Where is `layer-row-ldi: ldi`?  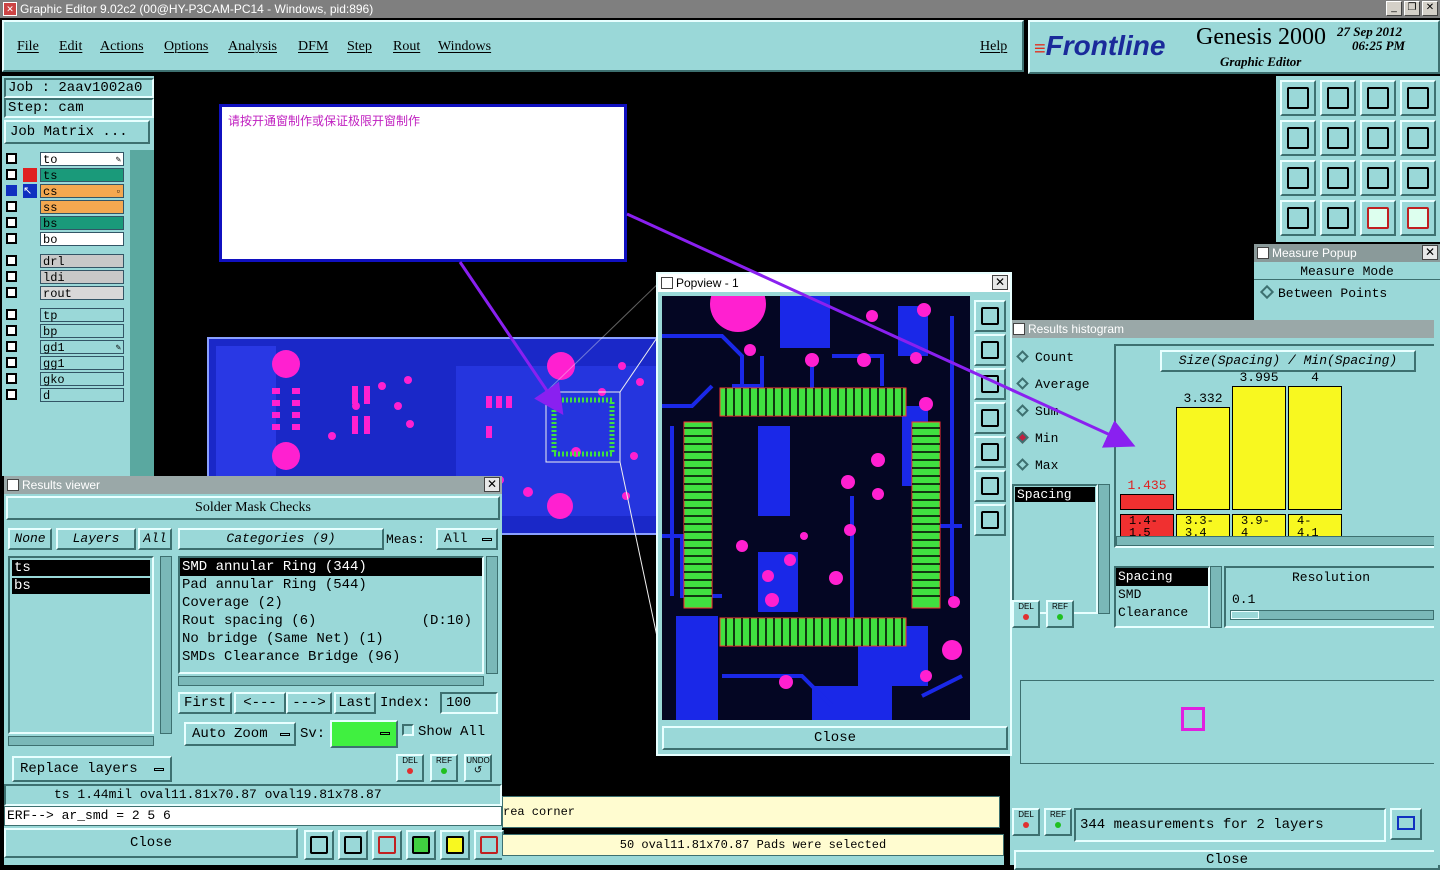
layer-row-ldi: ldi is located at coordinates (68, 277).